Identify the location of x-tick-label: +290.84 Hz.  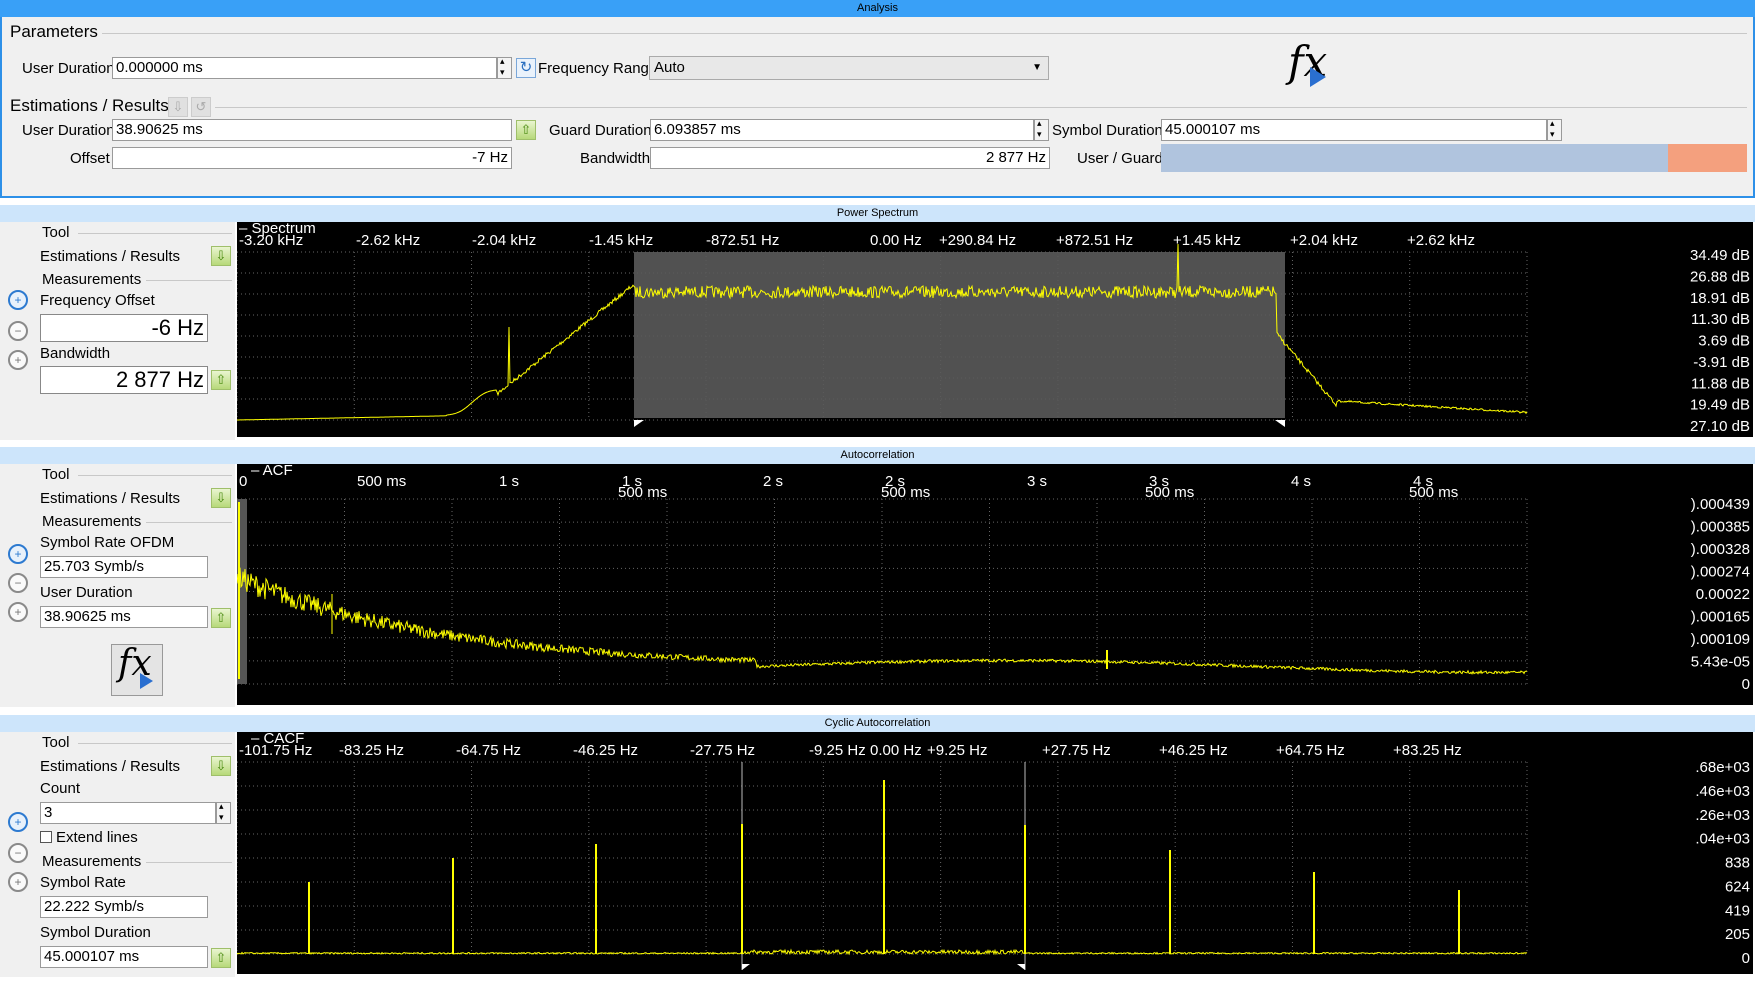
(977, 240).